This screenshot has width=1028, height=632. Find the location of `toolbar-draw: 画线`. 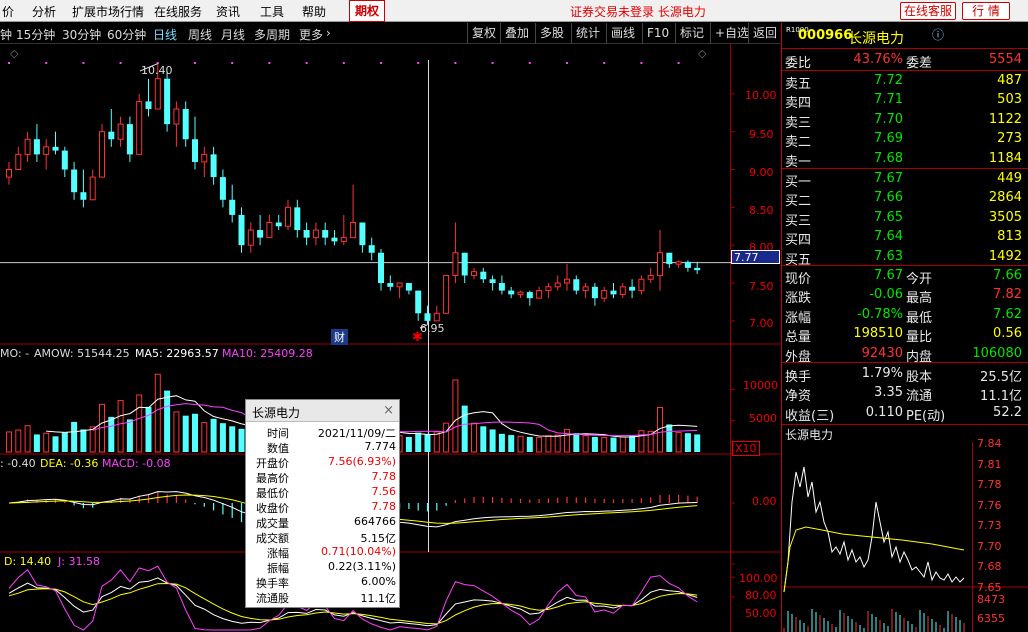

toolbar-draw: 画线 is located at coordinates (622, 33).